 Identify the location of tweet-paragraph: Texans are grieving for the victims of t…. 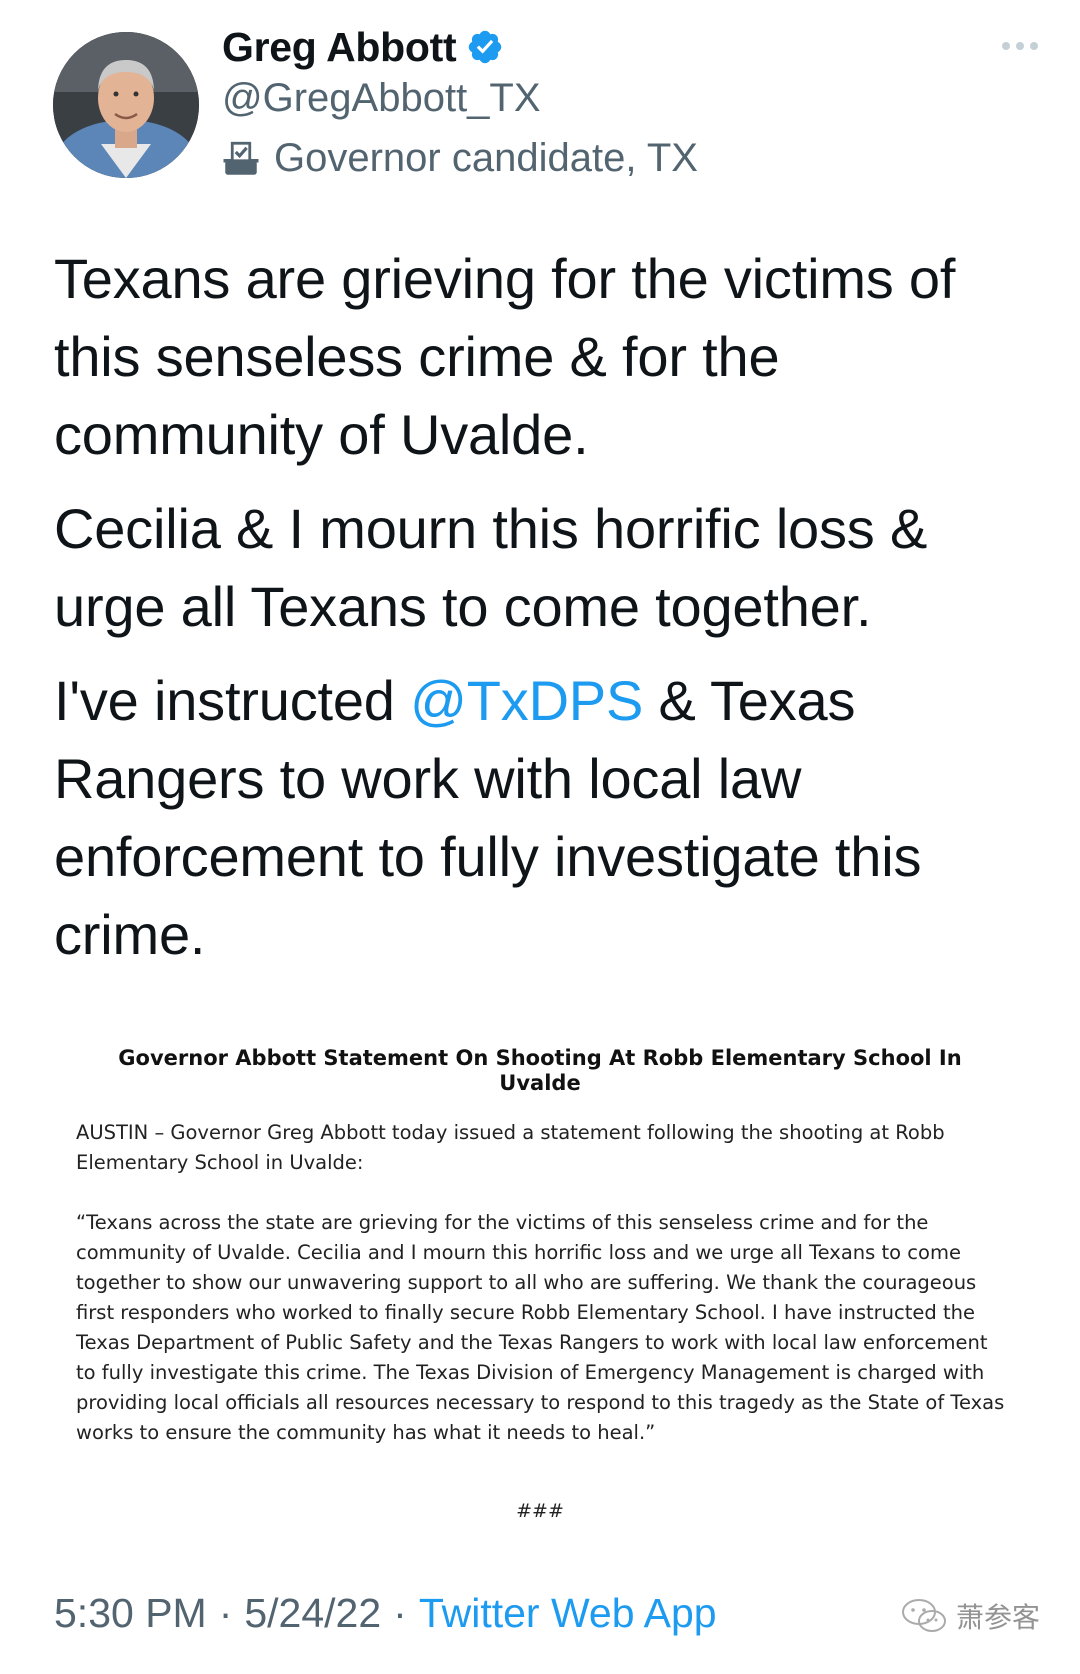
(505, 356).